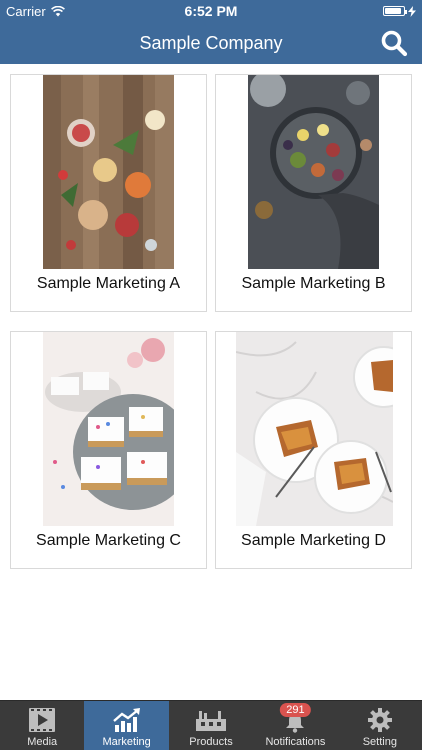 The width and height of the screenshot is (422, 750). What do you see at coordinates (313, 172) in the screenshot?
I see `platter-photo` at bounding box center [313, 172].